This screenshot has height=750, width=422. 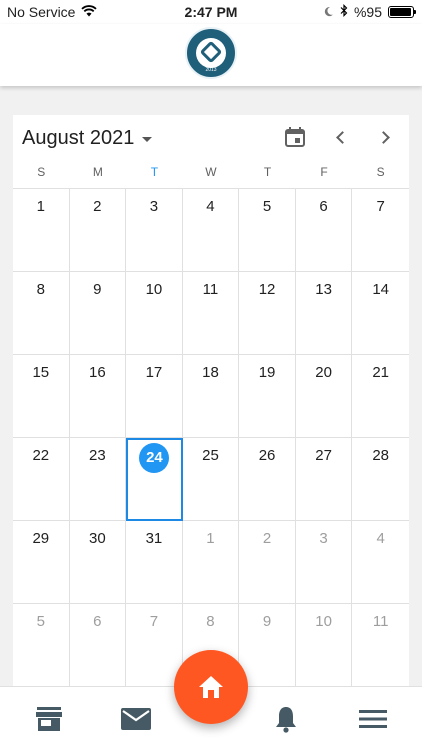 What do you see at coordinates (380, 621) in the screenshot?
I see `day-number: 11` at bounding box center [380, 621].